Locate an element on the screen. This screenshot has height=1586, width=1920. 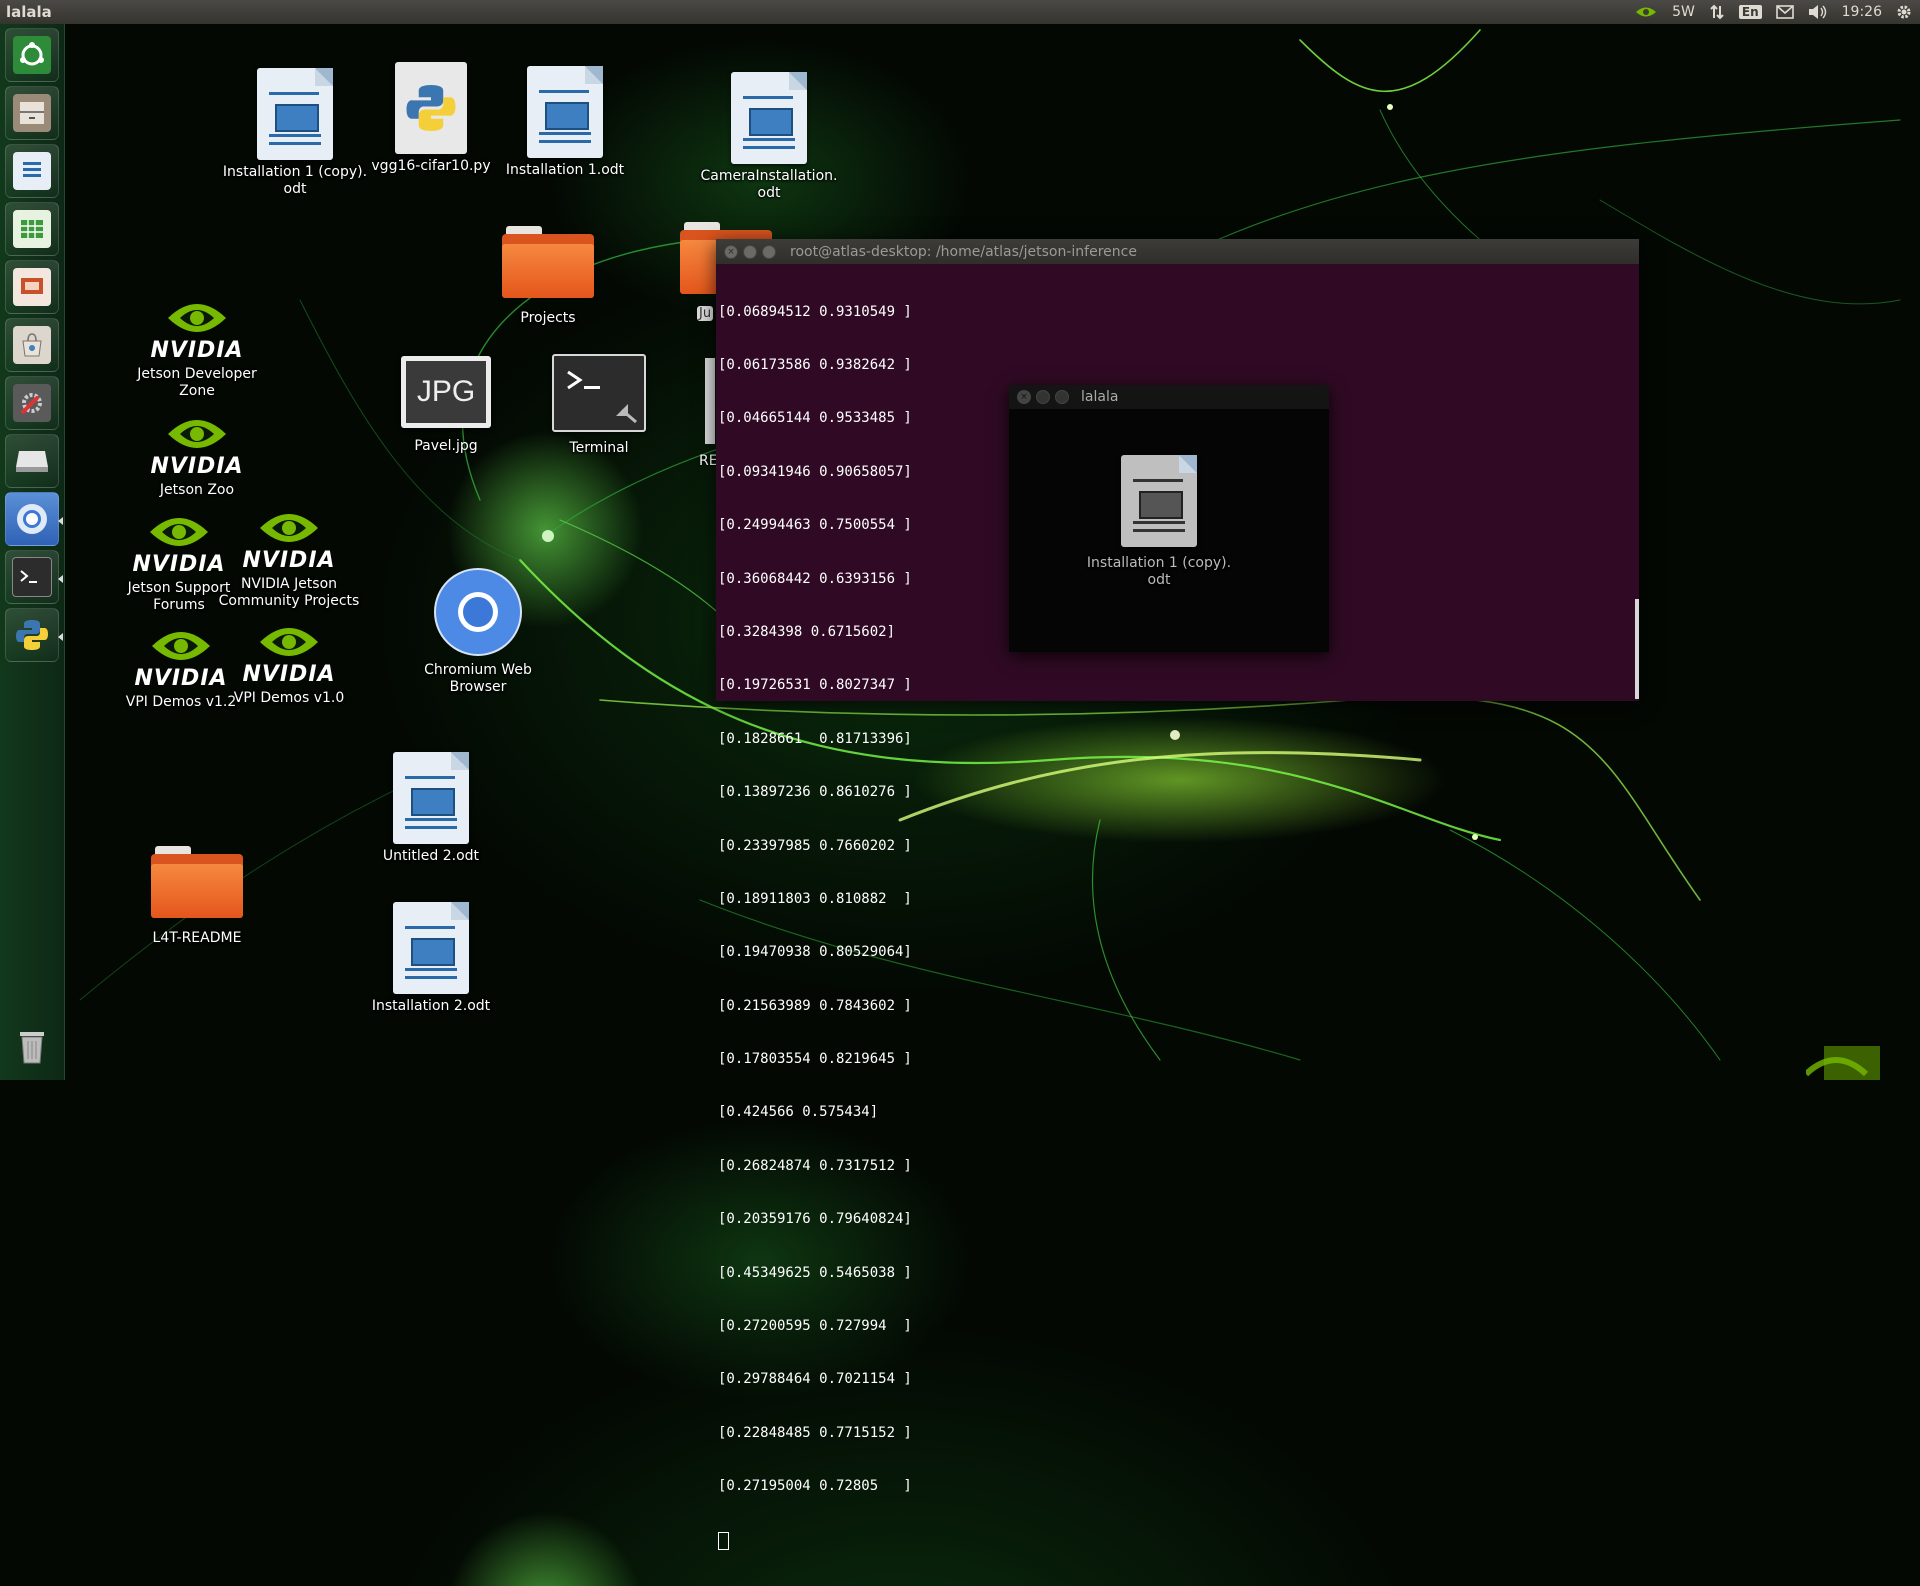
desktop-icon-installation-copy: Installation 1 (copy). odt is located at coordinates (295, 133).